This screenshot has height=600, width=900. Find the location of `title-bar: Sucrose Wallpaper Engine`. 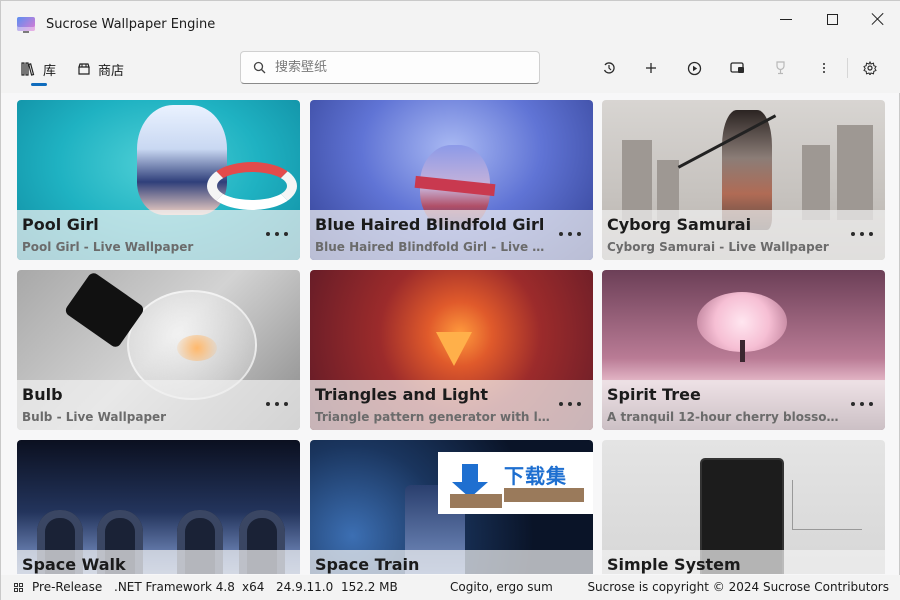

title-bar: Sucrose Wallpaper Engine is located at coordinates (450, 24).